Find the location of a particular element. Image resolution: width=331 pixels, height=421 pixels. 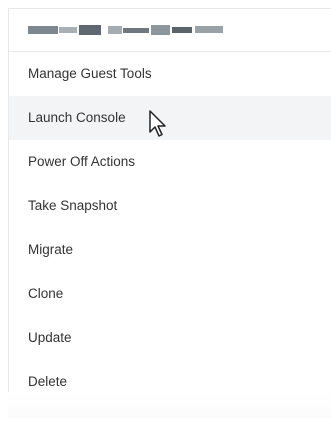

obscured-vm-name is located at coordinates (127, 30).